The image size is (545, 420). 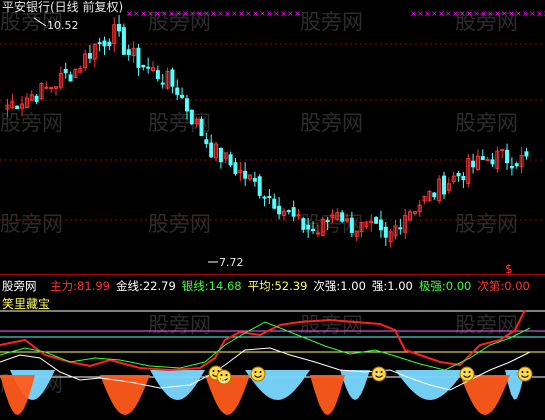 What do you see at coordinates (212, 286) in the screenshot?
I see `indicator-value-2: 银线: 14.68` at bounding box center [212, 286].